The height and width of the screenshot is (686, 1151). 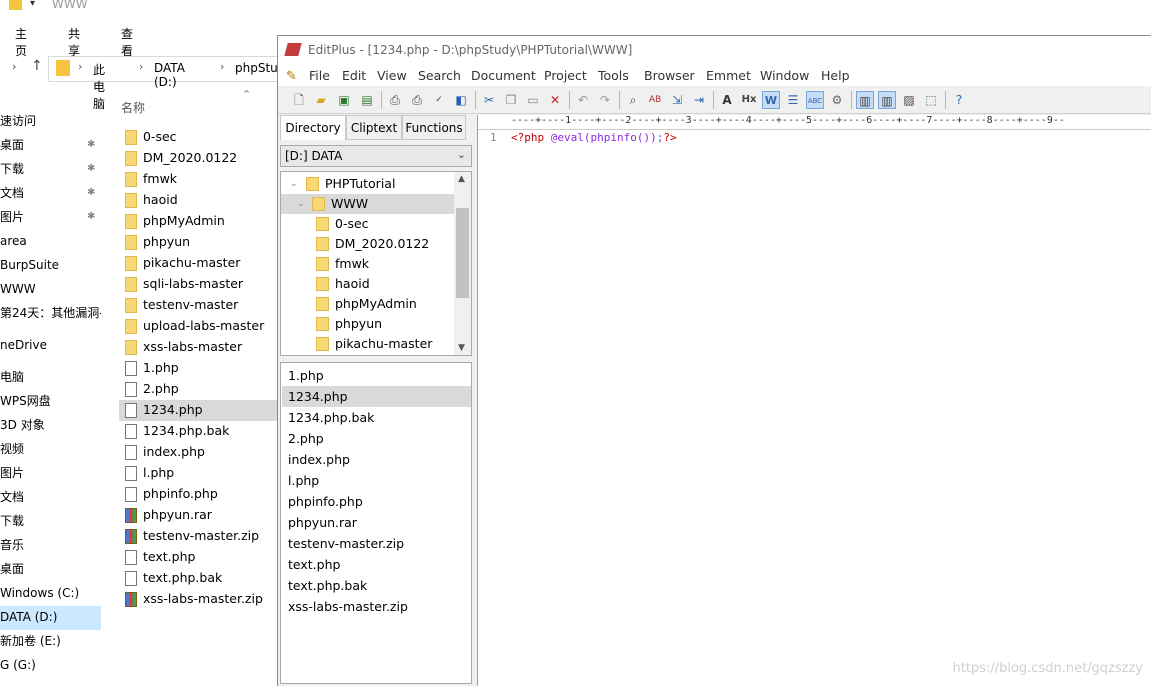 I want to click on menu-file: File, so click(x=319, y=75).